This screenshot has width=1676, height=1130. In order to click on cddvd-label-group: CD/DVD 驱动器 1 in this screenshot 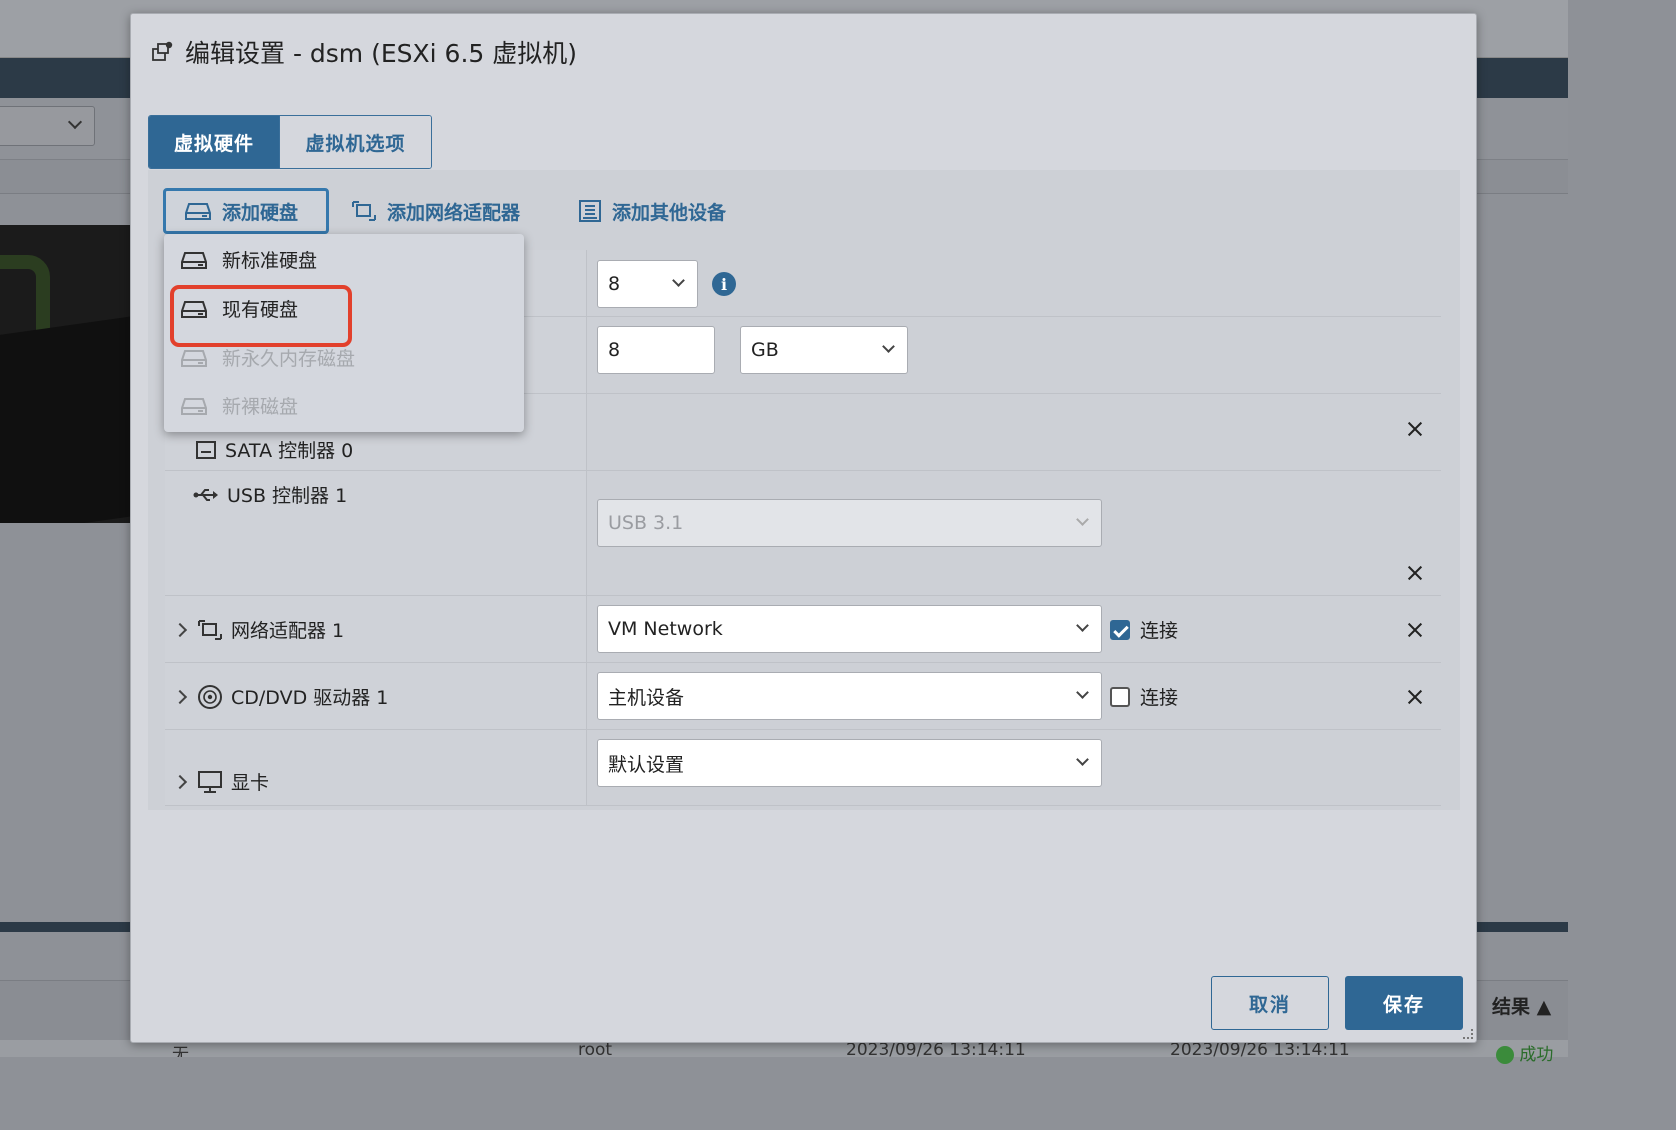, I will do `click(280, 696)`.